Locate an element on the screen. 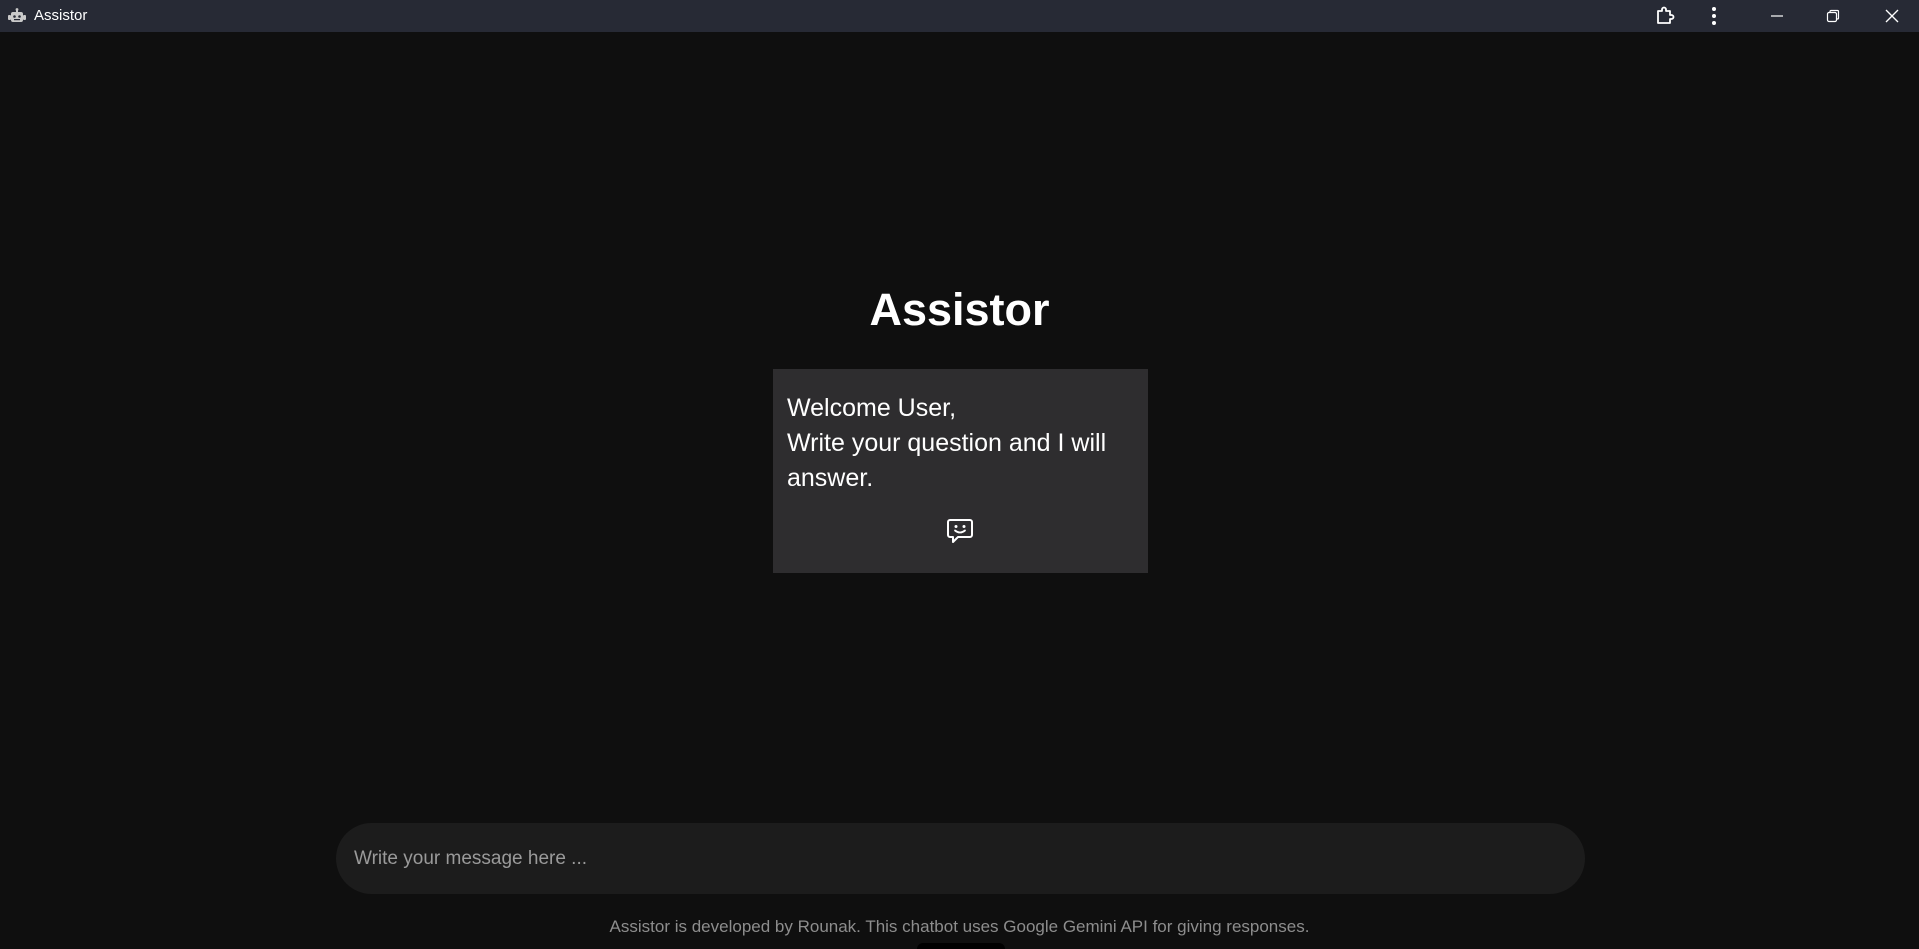 The height and width of the screenshot is (949, 1919). window-title: Assistor is located at coordinates (61, 15).